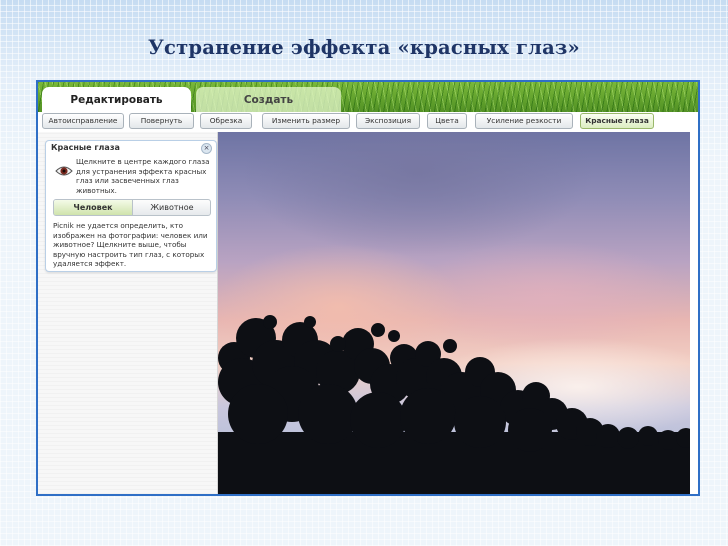 The width and height of the screenshot is (728, 546). I want to click on animal-option-button: Животное, so click(171, 207).